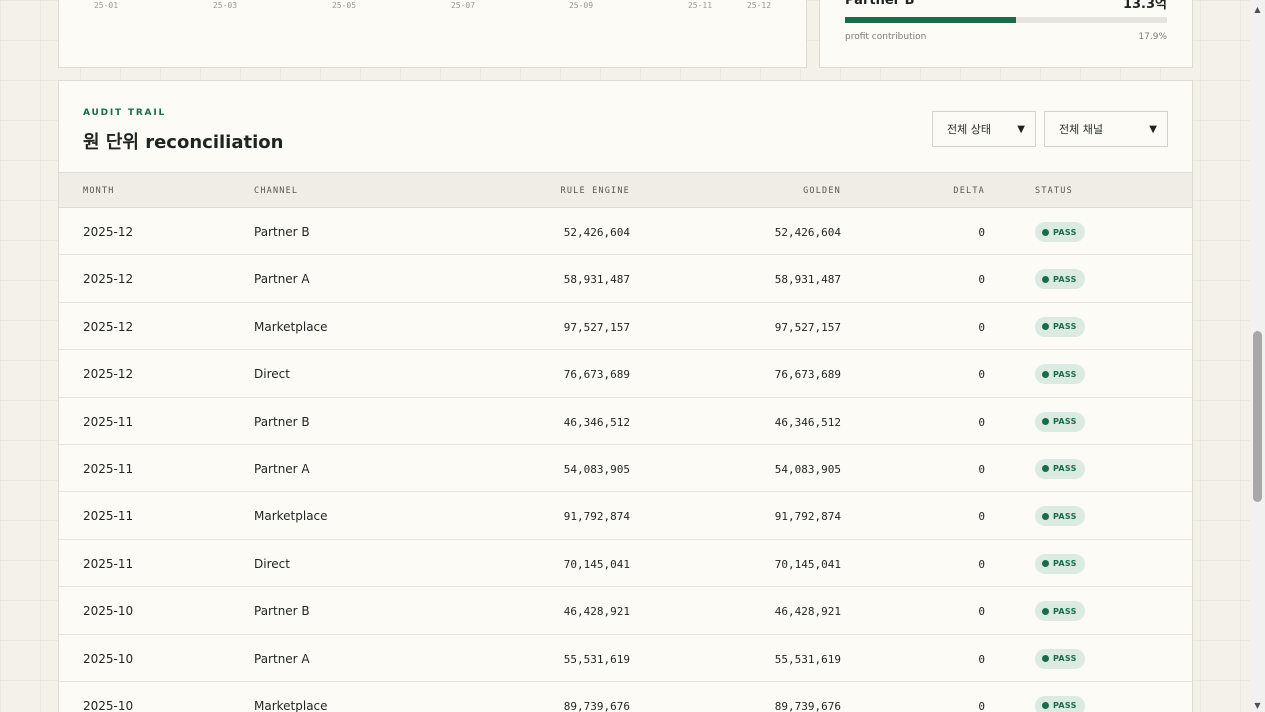  What do you see at coordinates (807, 705) in the screenshot?
I see `cell-golden: 89,739,676` at bounding box center [807, 705].